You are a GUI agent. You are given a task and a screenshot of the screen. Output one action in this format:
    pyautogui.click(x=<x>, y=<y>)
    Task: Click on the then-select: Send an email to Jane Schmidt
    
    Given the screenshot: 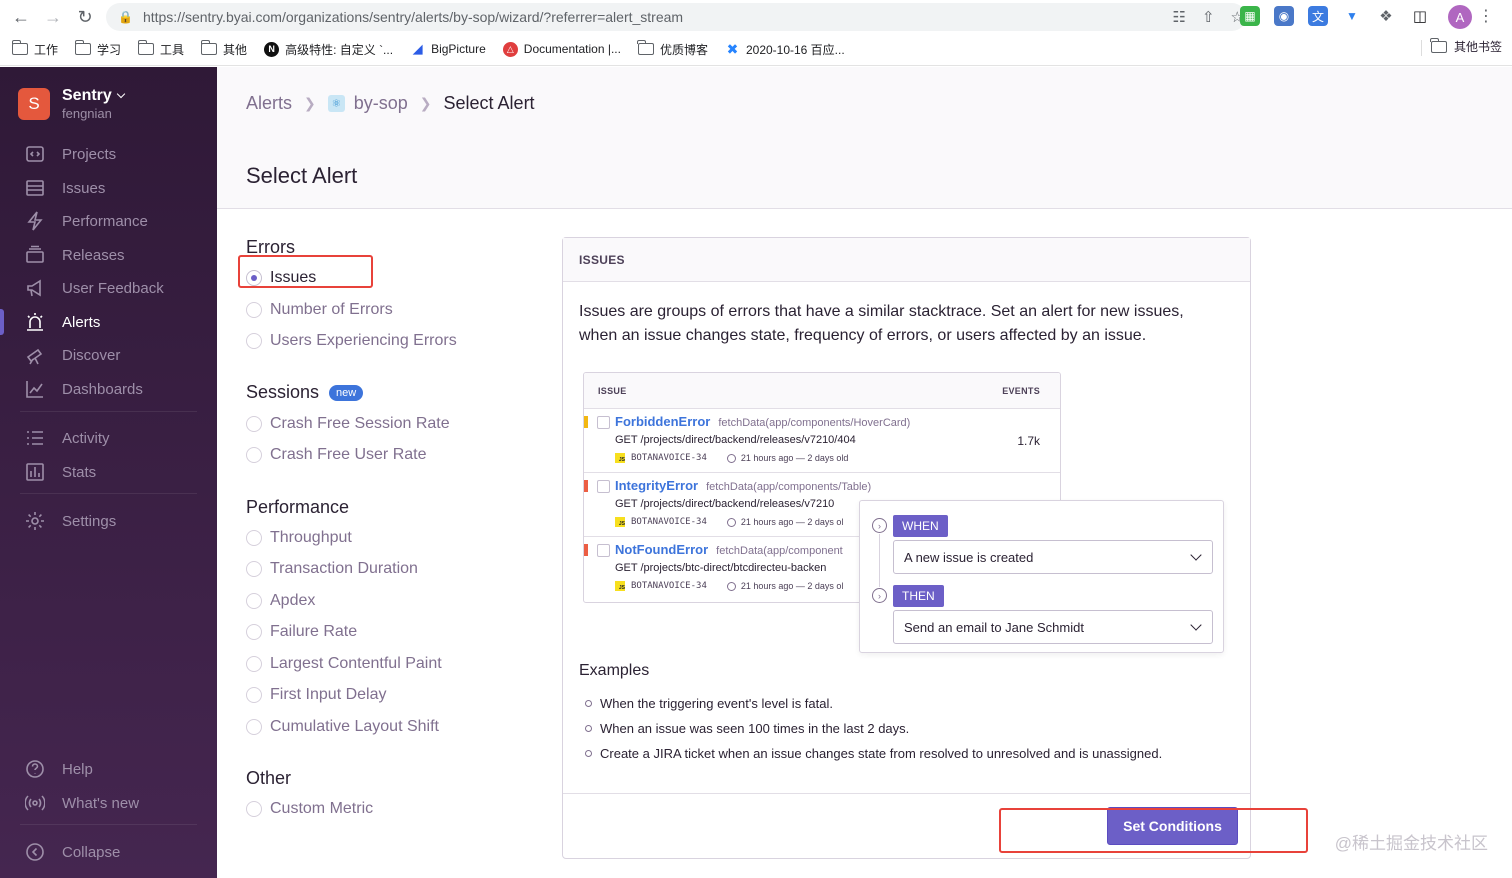 What is the action you would take?
    pyautogui.click(x=1053, y=627)
    